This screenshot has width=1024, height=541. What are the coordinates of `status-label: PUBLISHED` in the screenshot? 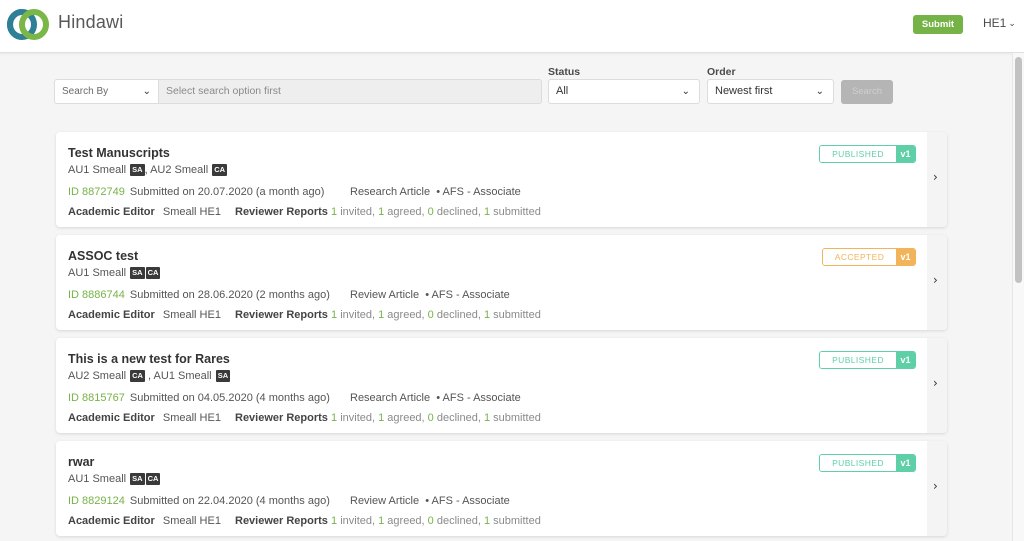 It's located at (858, 154).